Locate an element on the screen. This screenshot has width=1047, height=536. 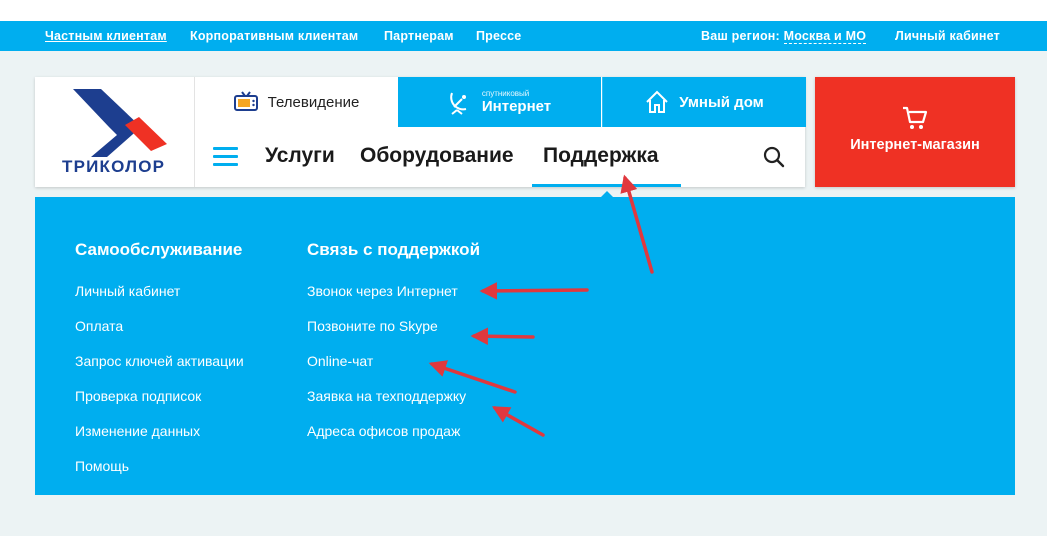
menu-link-account: Личный кабинет is located at coordinates (127, 291).